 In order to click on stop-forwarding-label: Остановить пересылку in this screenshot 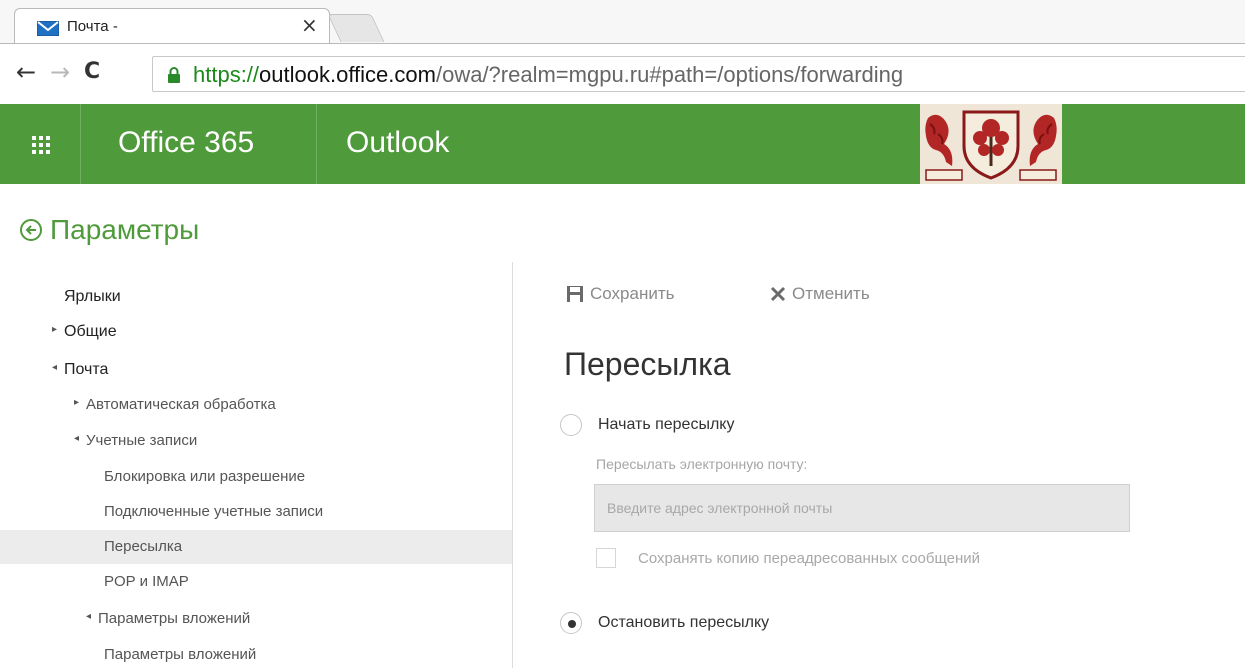, I will do `click(684, 622)`.